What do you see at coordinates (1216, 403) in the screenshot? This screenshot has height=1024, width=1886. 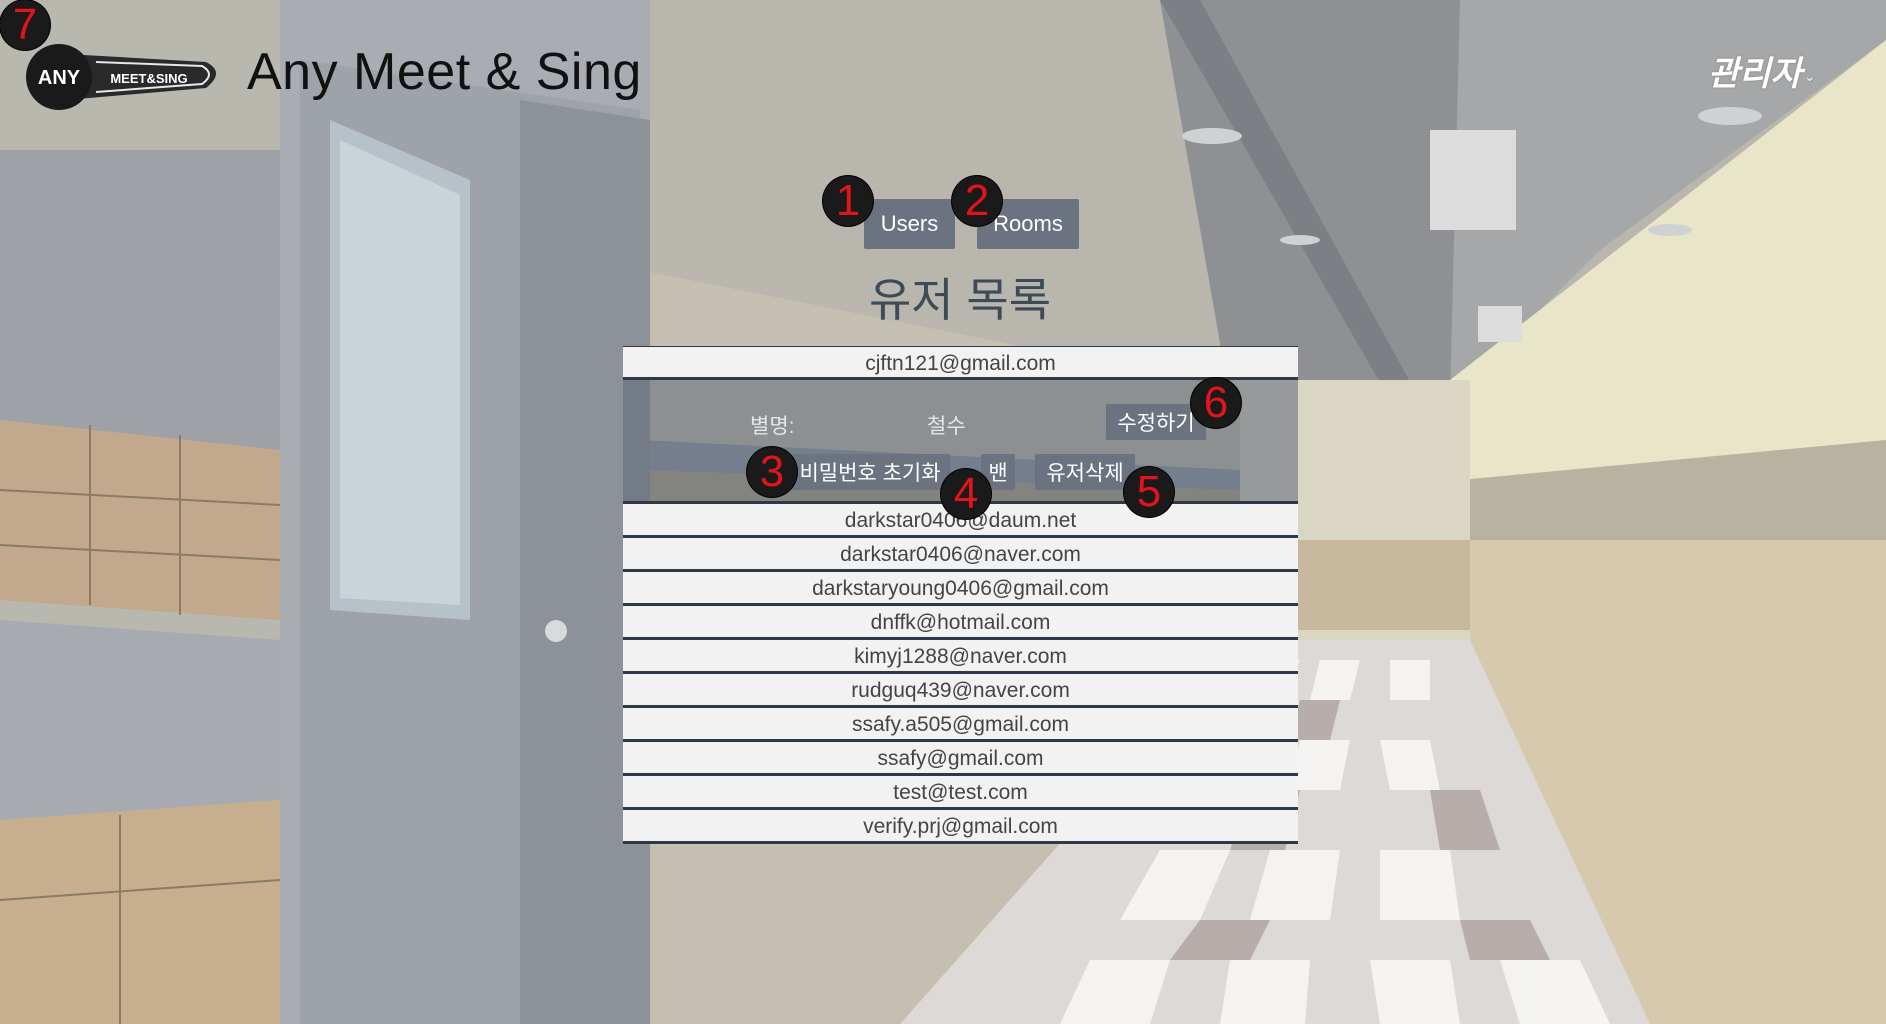 I see `annotation-marker-6: 6` at bounding box center [1216, 403].